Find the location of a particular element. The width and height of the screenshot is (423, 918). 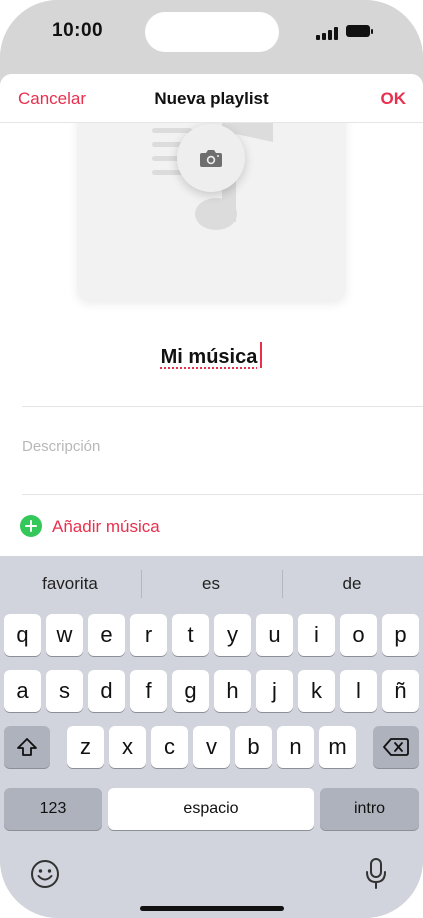

key: ñ is located at coordinates (400, 691).